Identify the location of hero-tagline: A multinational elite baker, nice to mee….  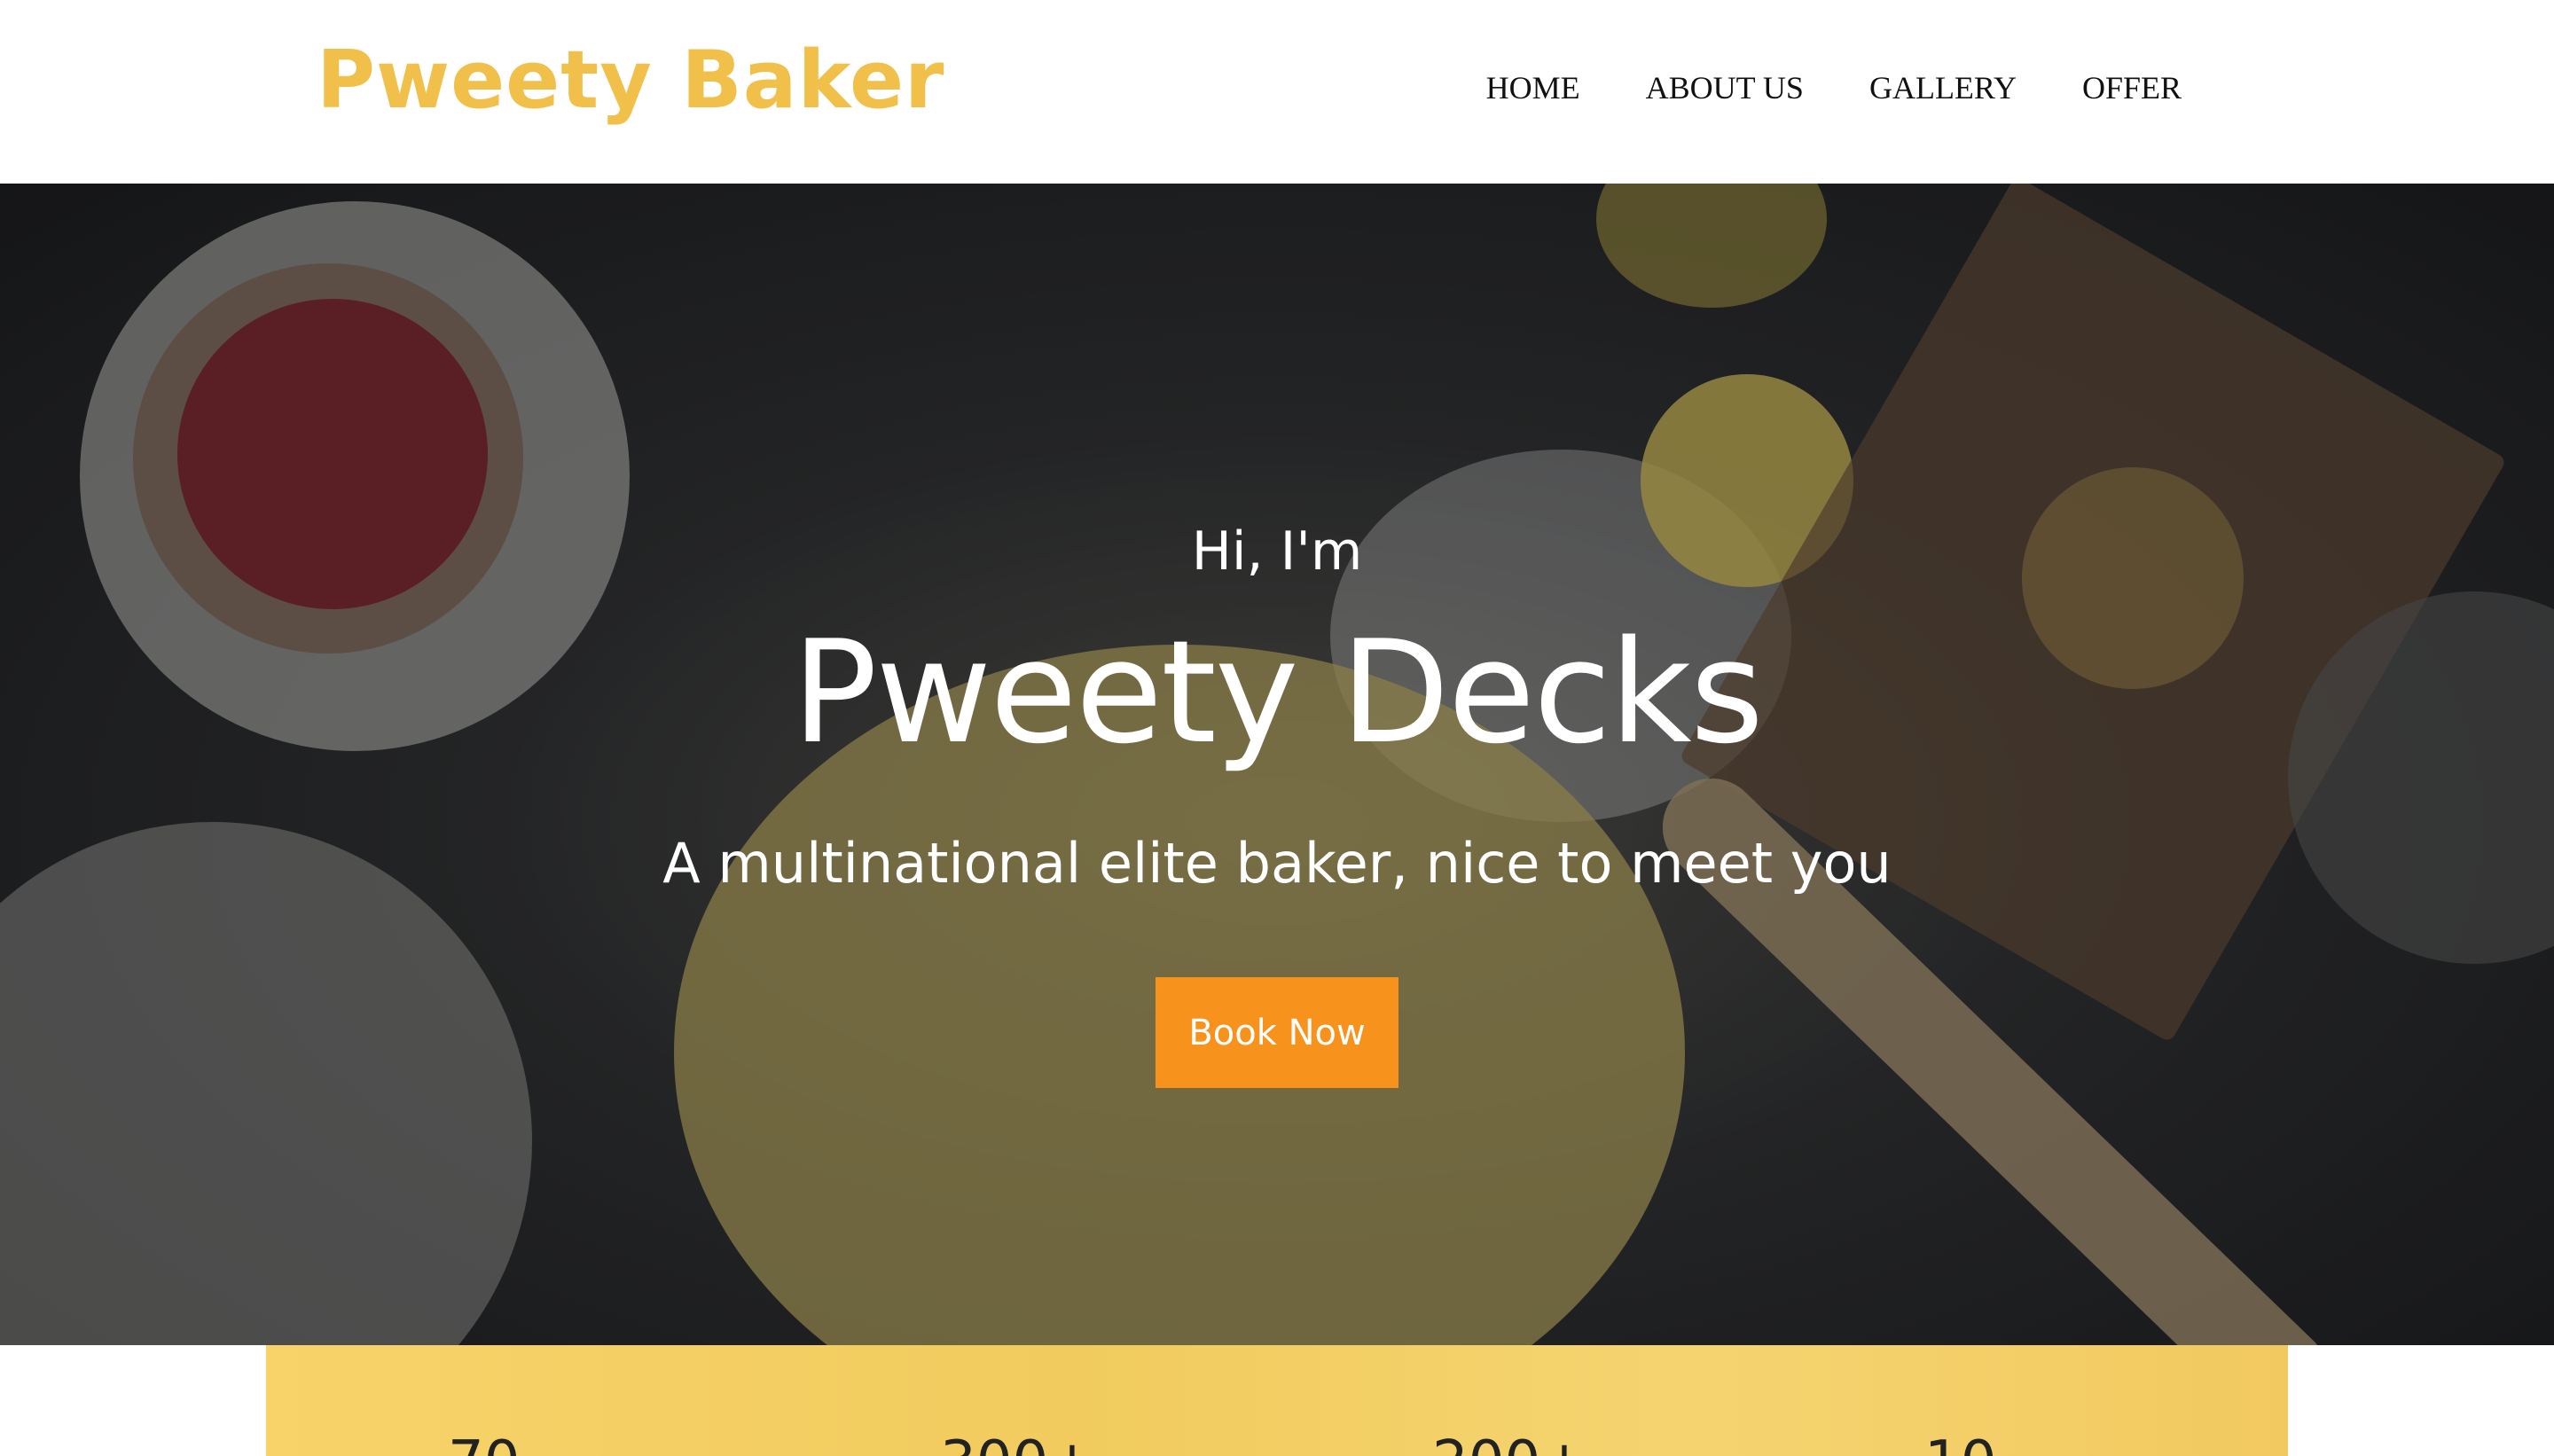
(1277, 863).